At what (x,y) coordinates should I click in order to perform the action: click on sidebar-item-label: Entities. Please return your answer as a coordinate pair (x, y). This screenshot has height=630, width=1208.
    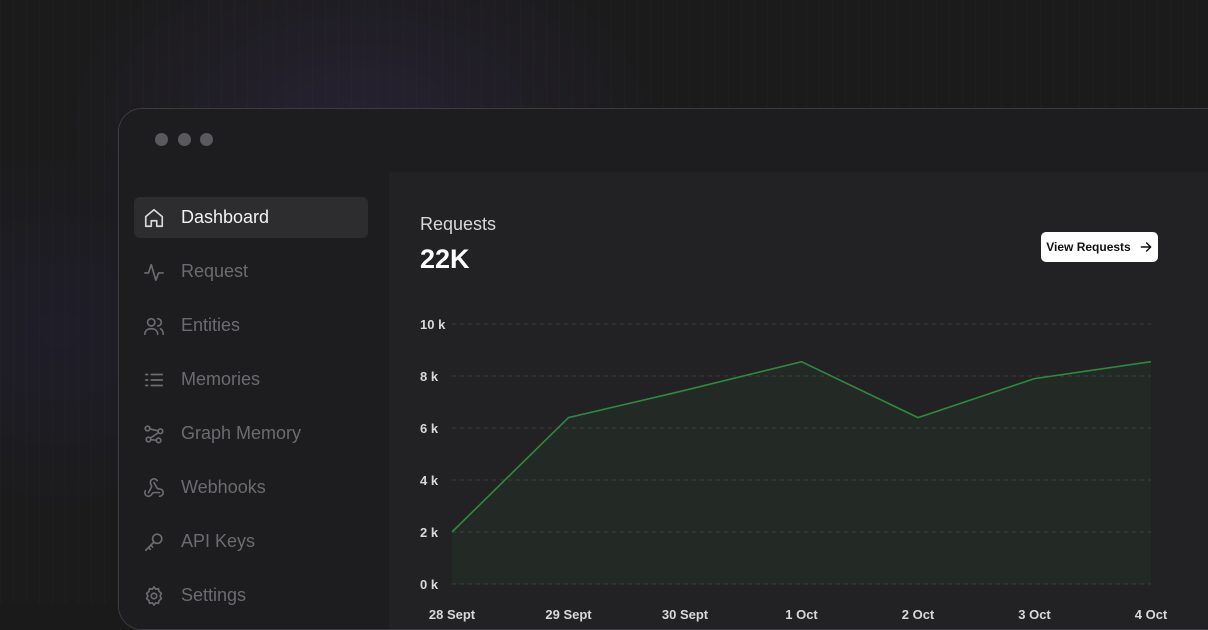
    Looking at the image, I should click on (211, 325).